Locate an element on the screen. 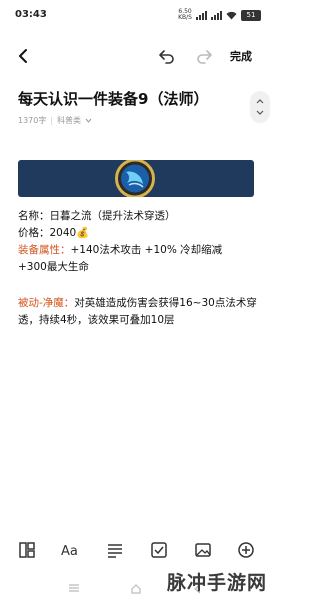 The height and width of the screenshot is (600, 320). menu-icon is located at coordinates (74, 588).